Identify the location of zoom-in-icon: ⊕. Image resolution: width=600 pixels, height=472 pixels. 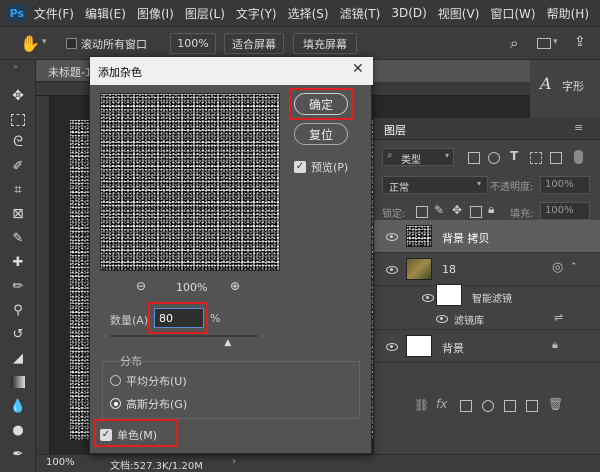
(235, 286).